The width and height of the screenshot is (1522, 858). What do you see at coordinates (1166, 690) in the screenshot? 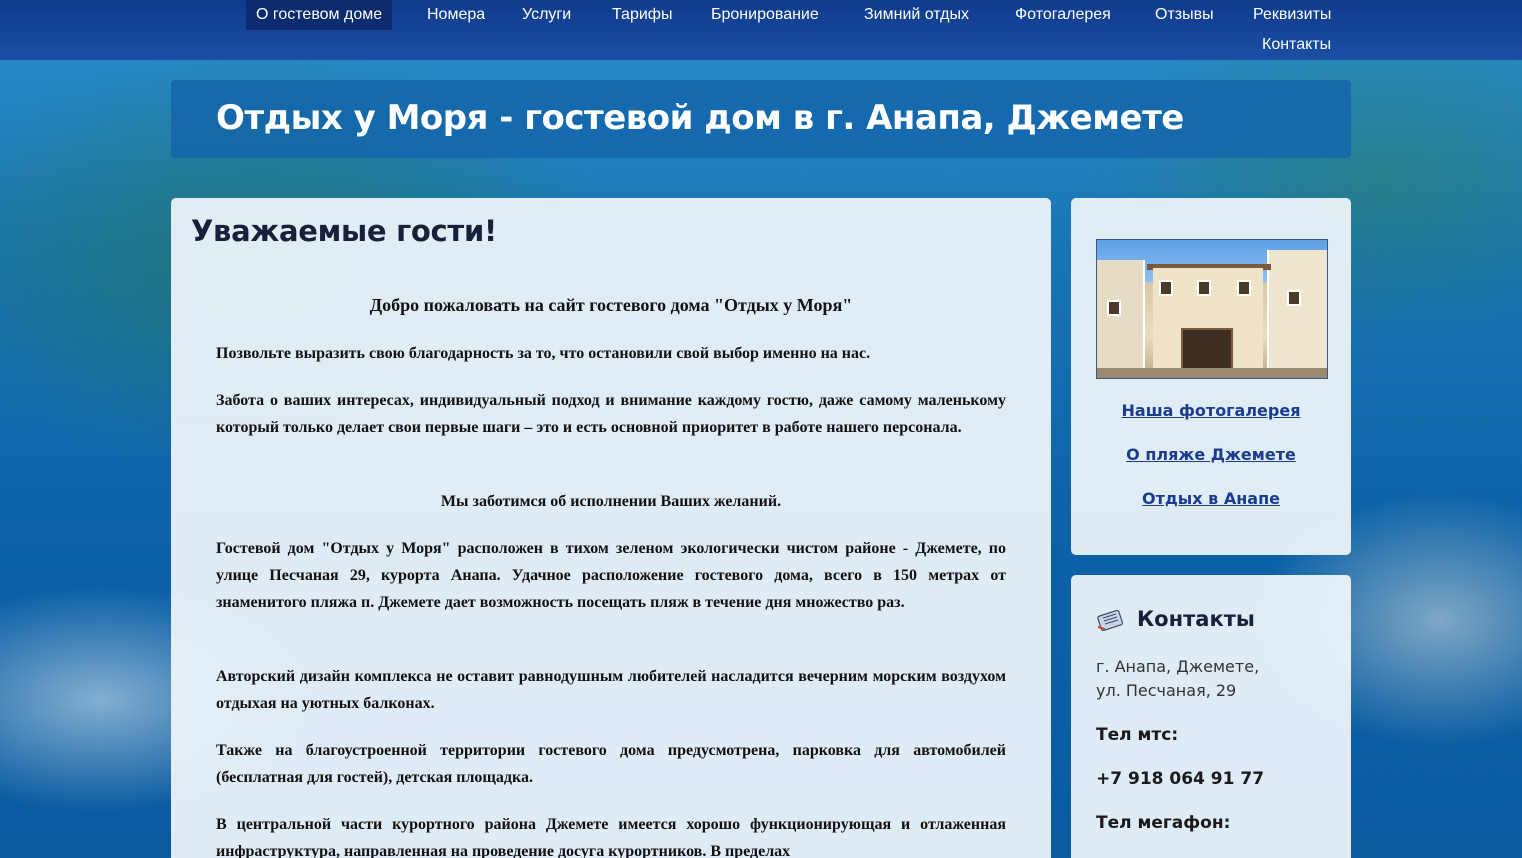
I see `address-line-2: ул. Песчаная, 29` at bounding box center [1166, 690].